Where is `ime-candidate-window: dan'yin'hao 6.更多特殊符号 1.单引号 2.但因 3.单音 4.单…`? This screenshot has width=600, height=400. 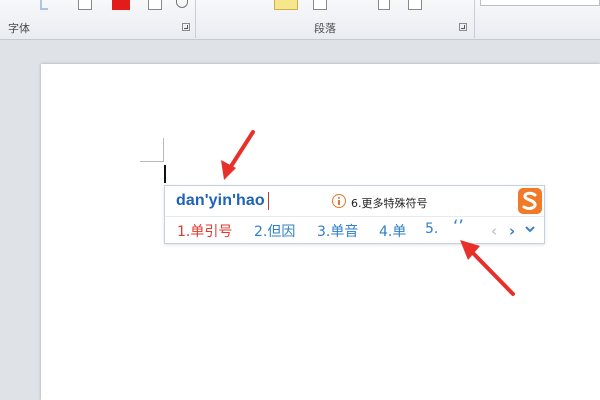 ime-candidate-window: dan'yin'hao 6.更多特殊符号 1.单引号 2.但因 3.单音 4.单… is located at coordinates (354, 214).